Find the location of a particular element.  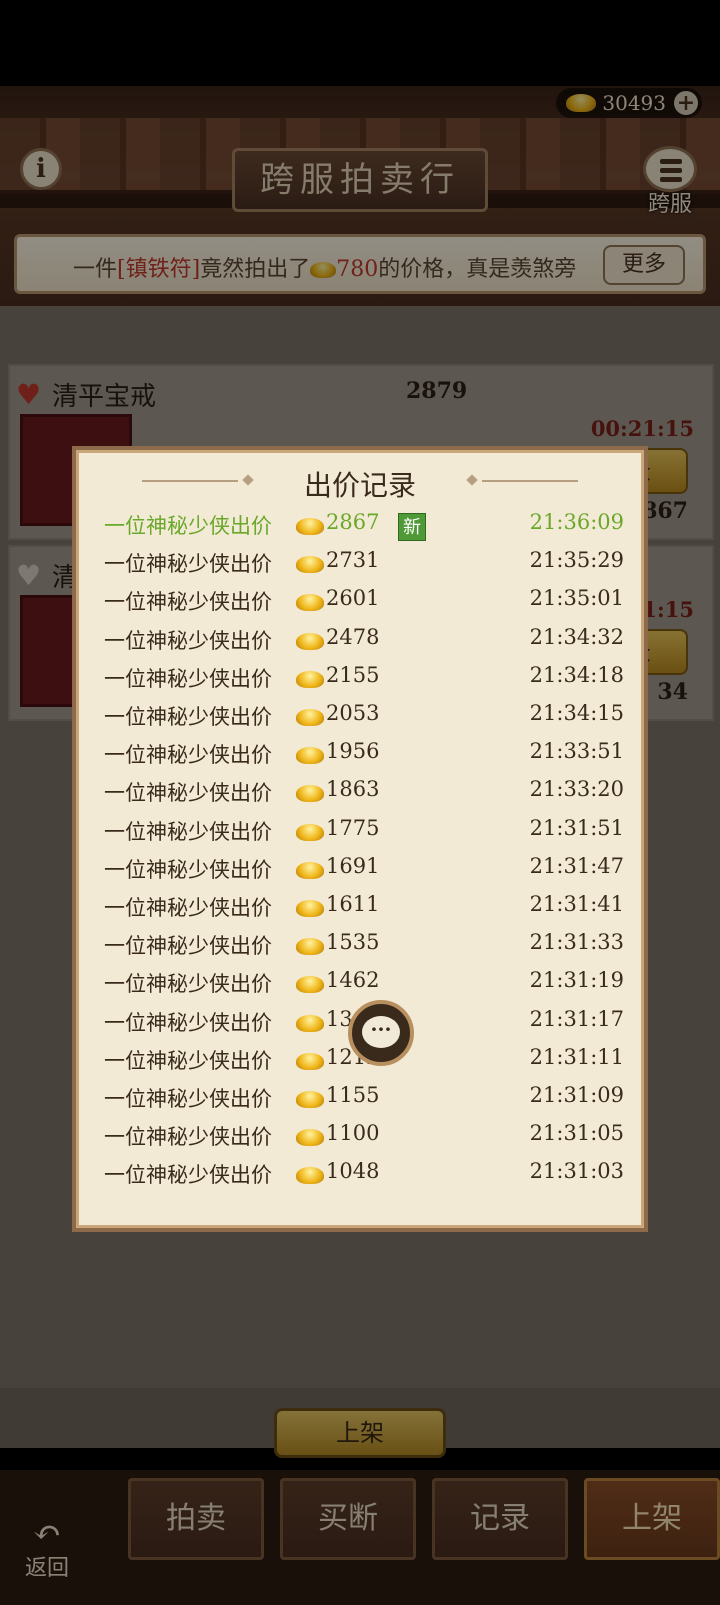

bid-amount: 2053 is located at coordinates (353, 713).